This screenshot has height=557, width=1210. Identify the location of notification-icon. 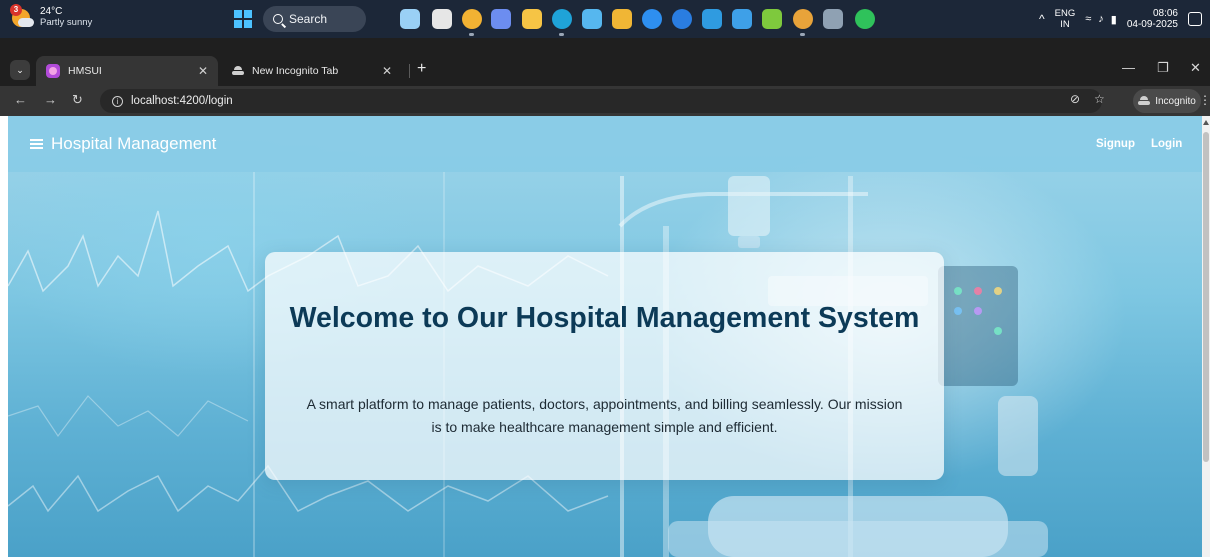
(1195, 19).